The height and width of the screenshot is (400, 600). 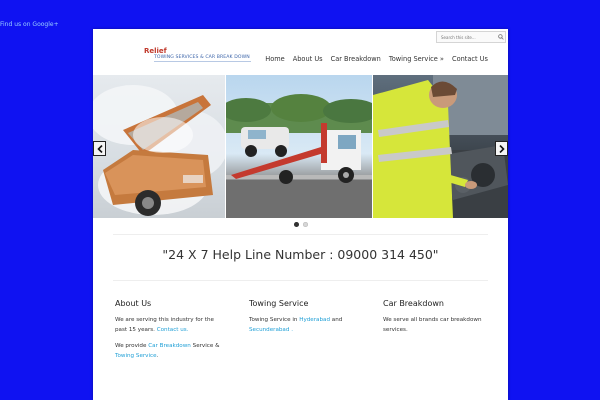 What do you see at coordinates (470, 59) in the screenshot?
I see `nav-contact-us: Contact Us` at bounding box center [470, 59].